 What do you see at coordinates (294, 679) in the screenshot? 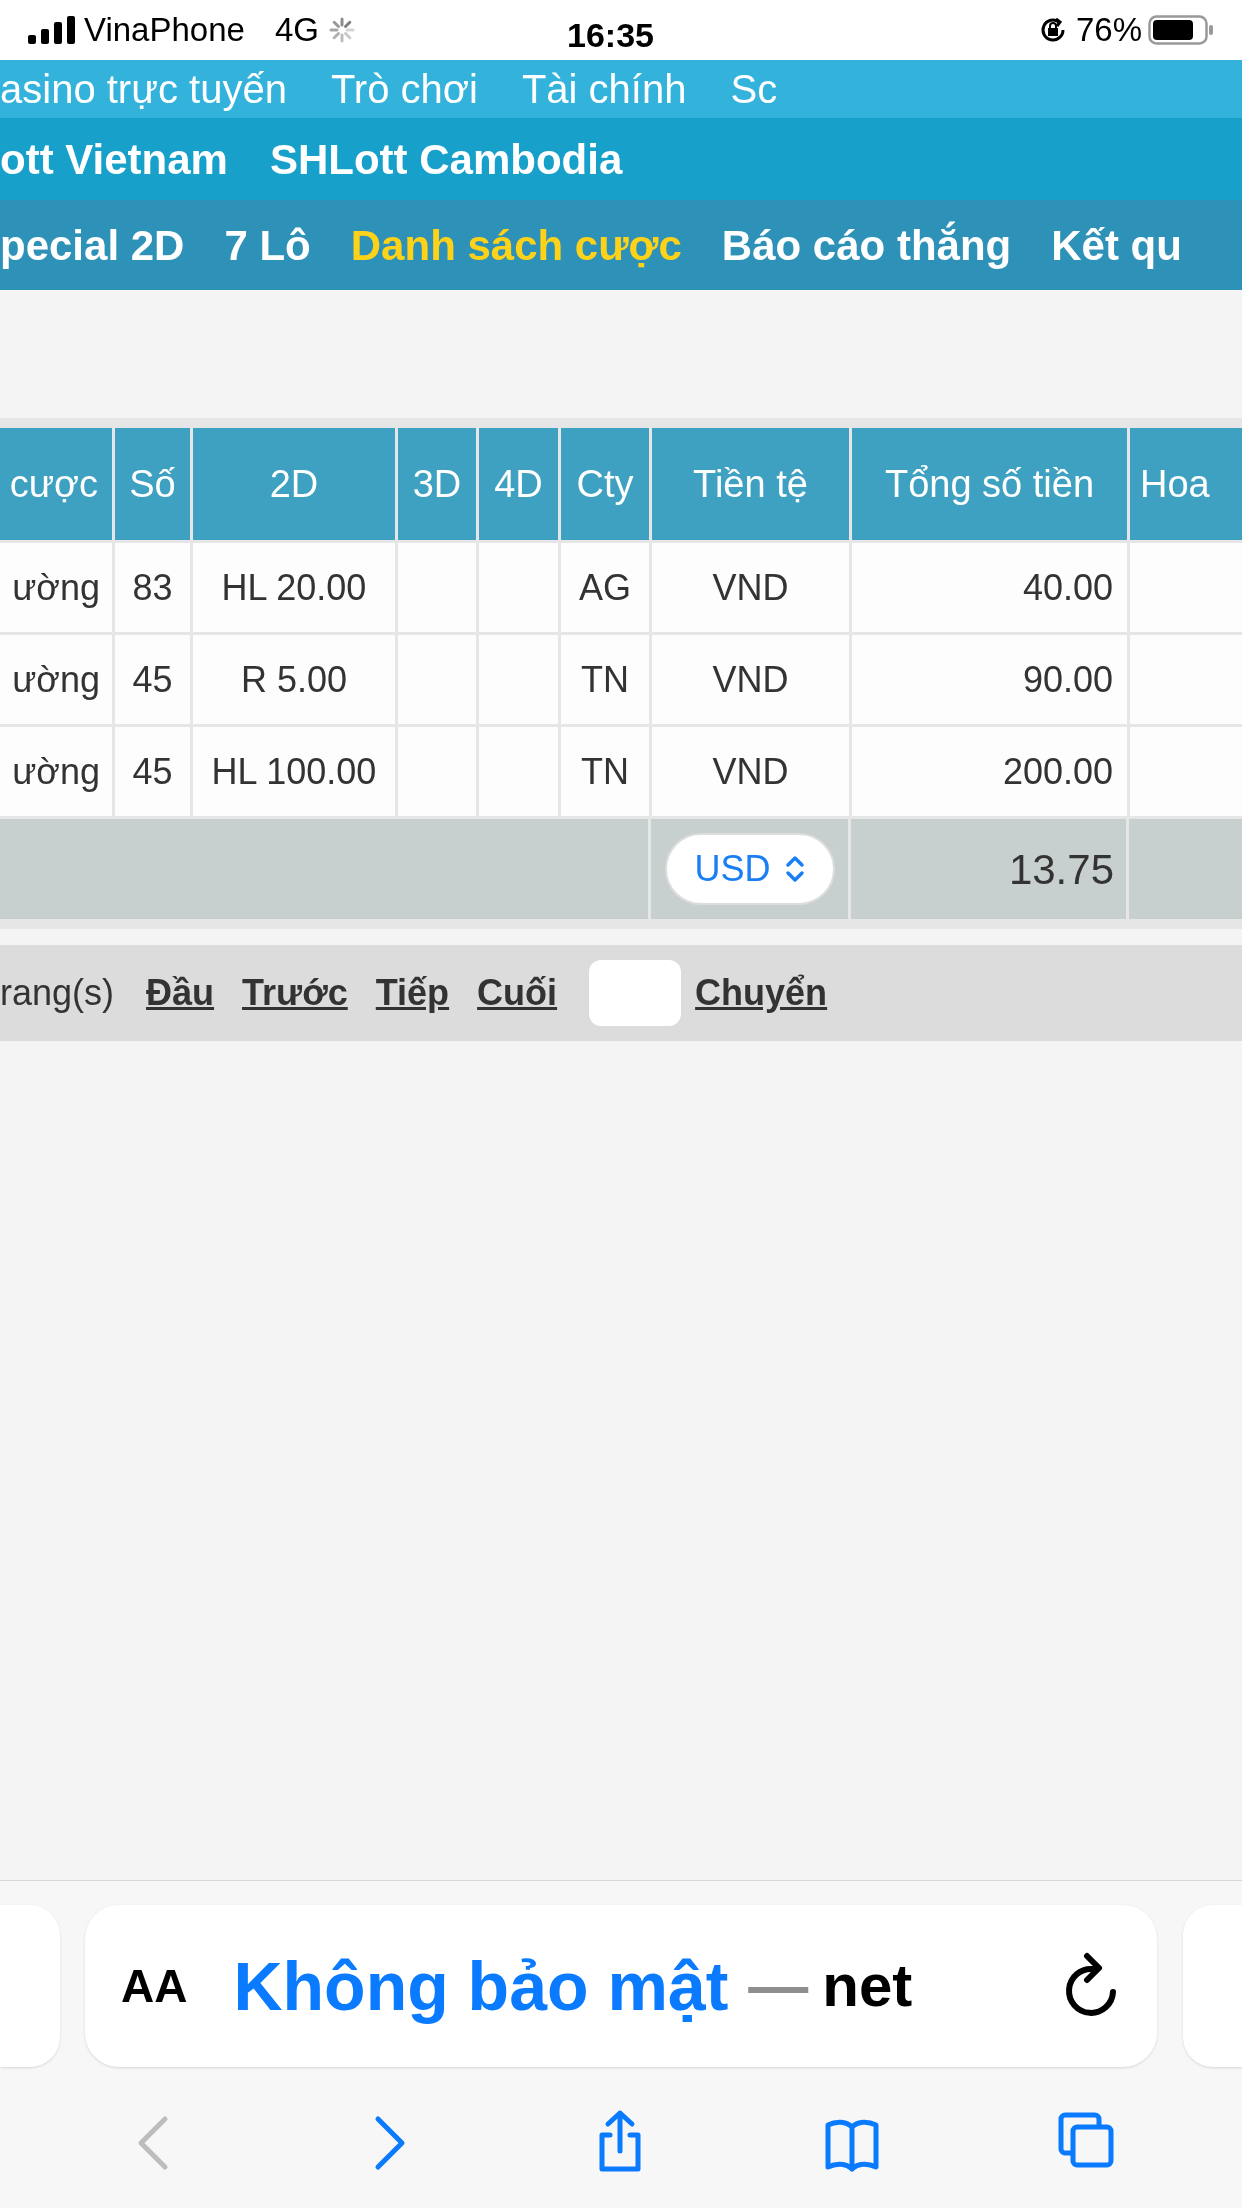
I see `table-cell: R 5.00` at bounding box center [294, 679].